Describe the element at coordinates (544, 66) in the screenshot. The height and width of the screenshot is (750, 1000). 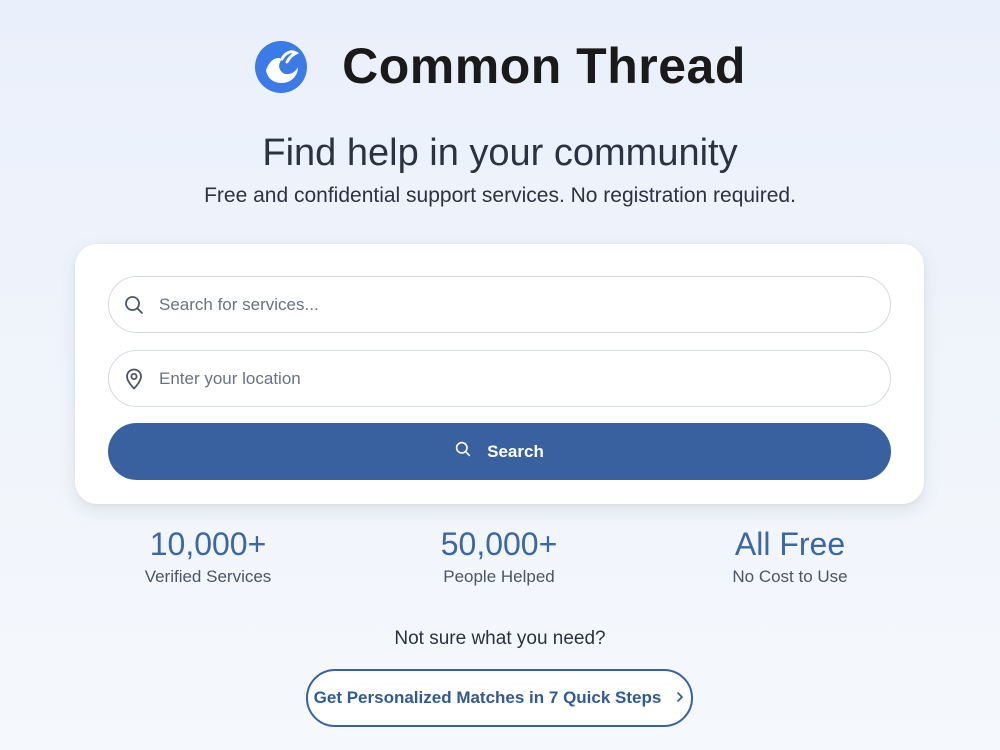
I see `brand-name: Common Thread` at that location.